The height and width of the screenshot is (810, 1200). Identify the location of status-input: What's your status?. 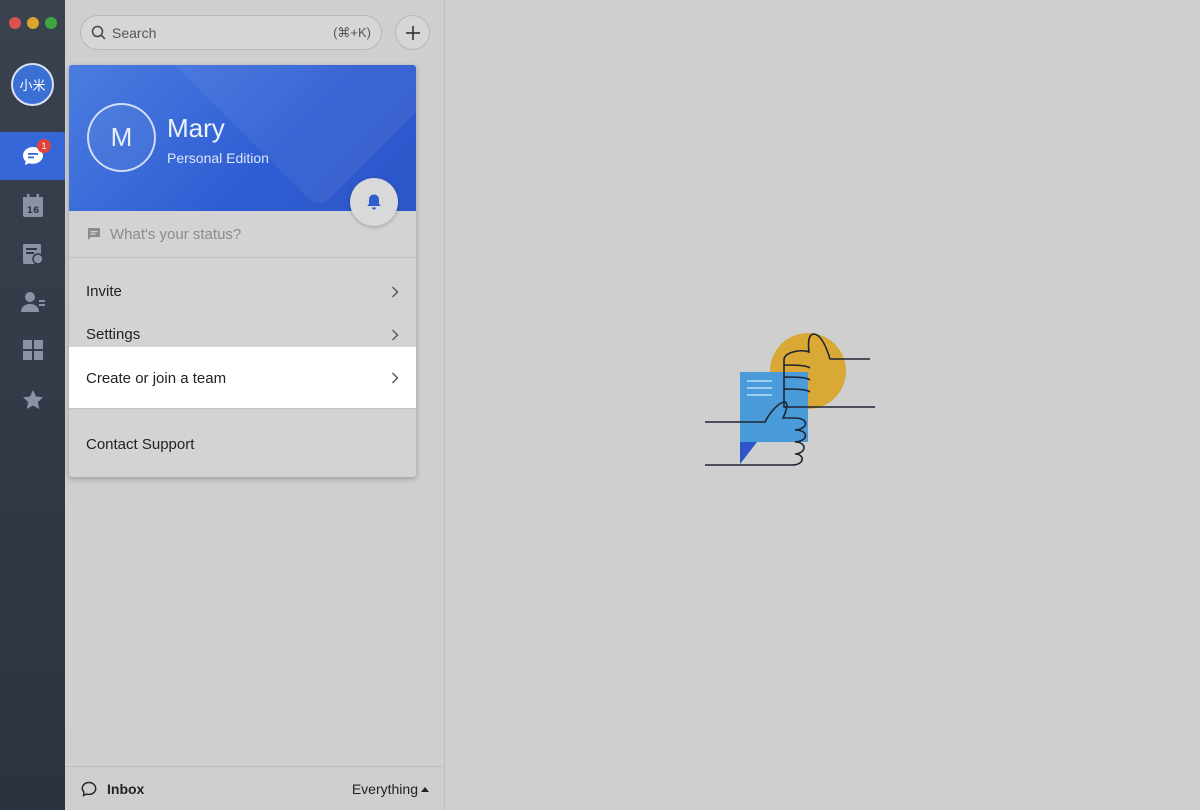
(242, 234).